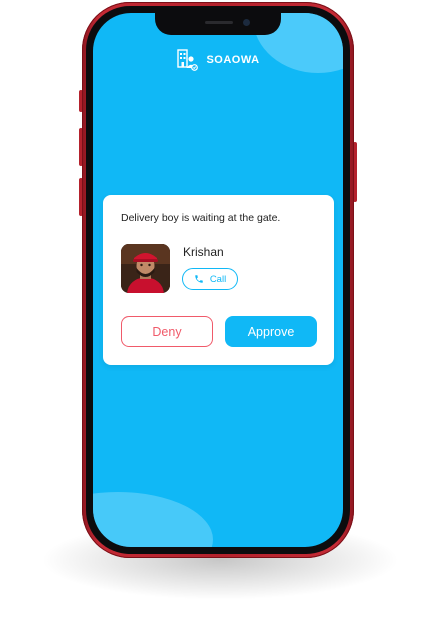 This screenshot has height=633, width=440. What do you see at coordinates (201, 218) in the screenshot?
I see `notification-message: Delivery boy is waiting at the gate.` at bounding box center [201, 218].